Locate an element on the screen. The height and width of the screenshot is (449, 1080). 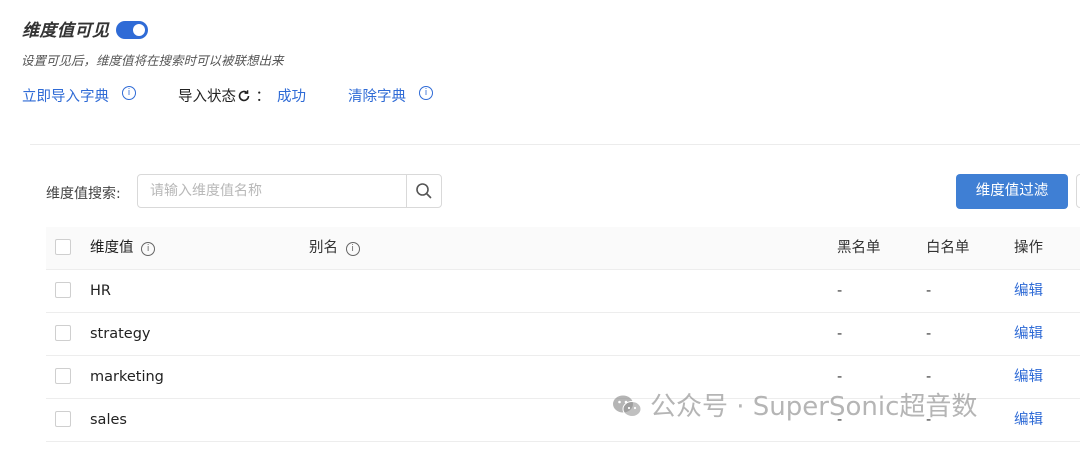
more-button is located at coordinates (1078, 191).